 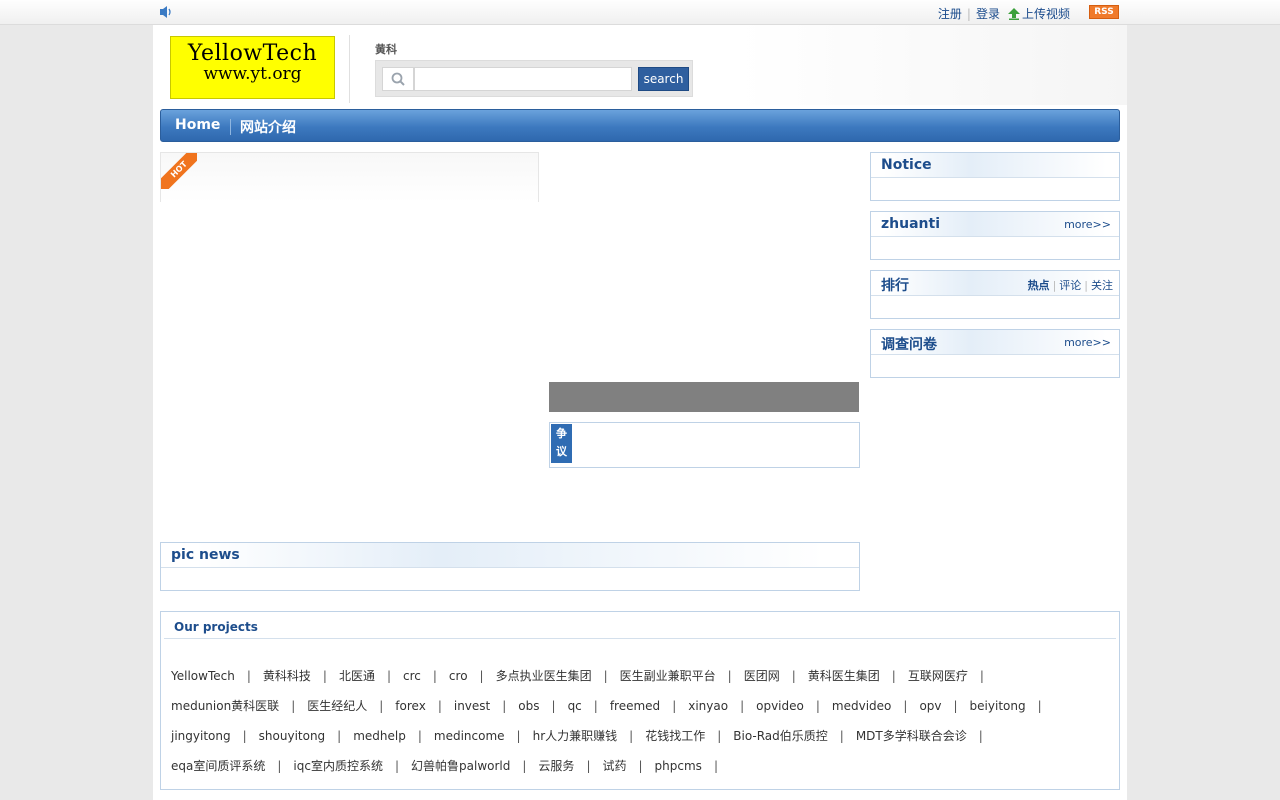 I want to click on project-link: MDT多学科联合会诊, so click(x=911, y=736).